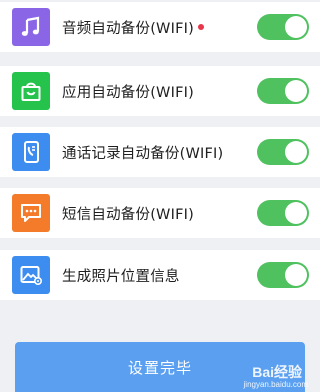  What do you see at coordinates (121, 276) in the screenshot?
I see `setting-label: 生成照片位置信息` at bounding box center [121, 276].